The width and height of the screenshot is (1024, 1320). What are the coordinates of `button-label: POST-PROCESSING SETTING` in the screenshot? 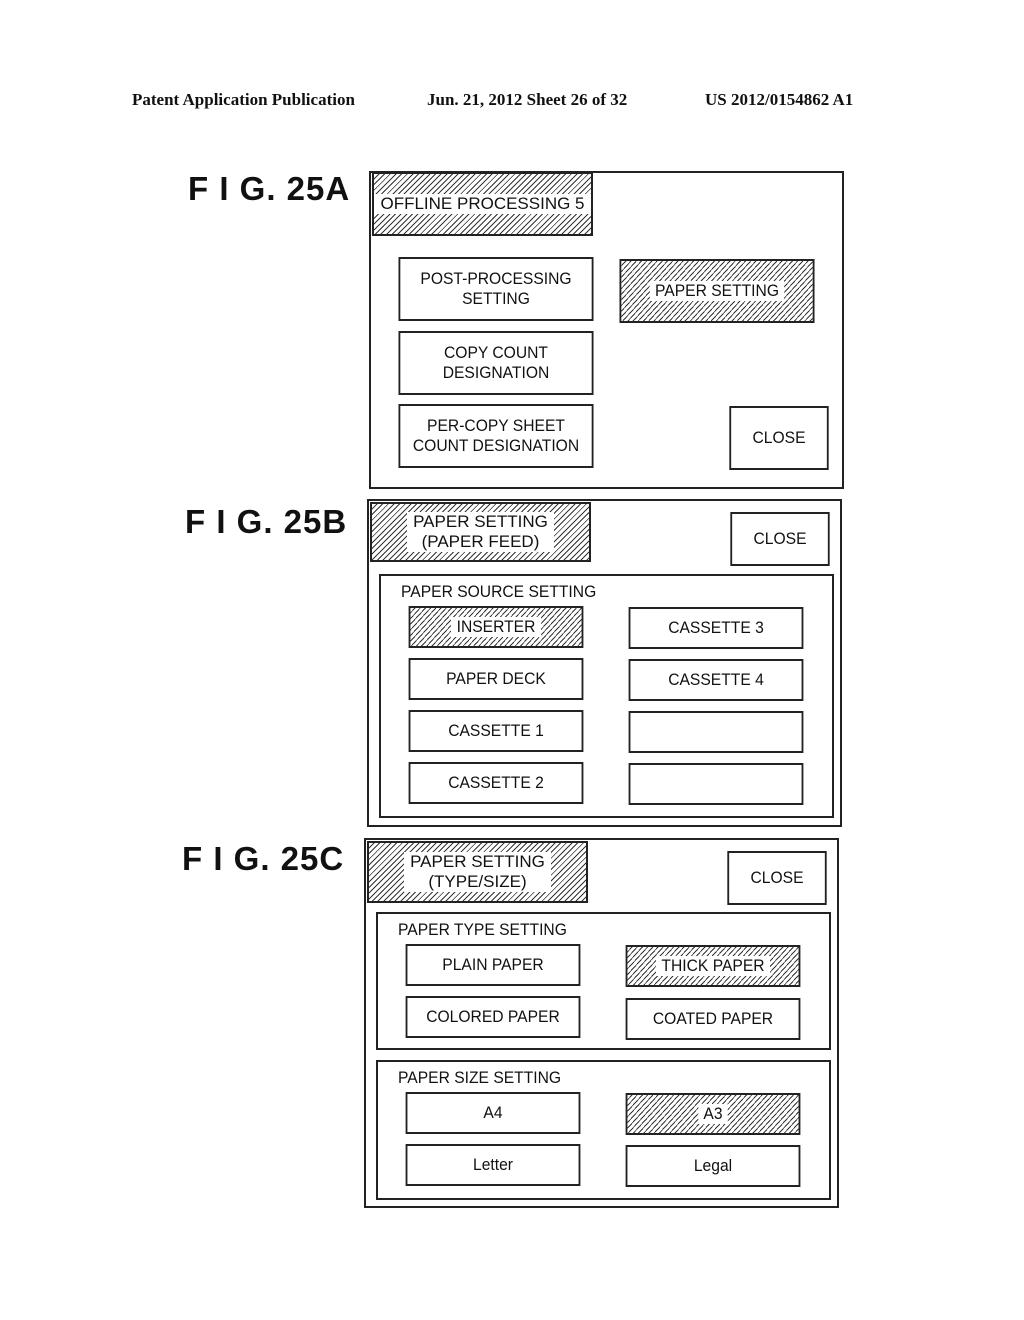 It's located at (496, 288).